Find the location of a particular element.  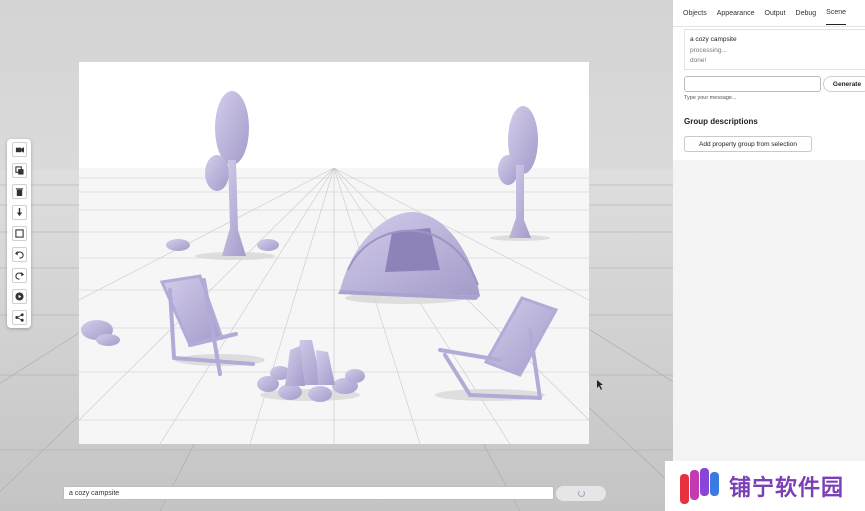

redo-tool-button is located at coordinates (19, 275).